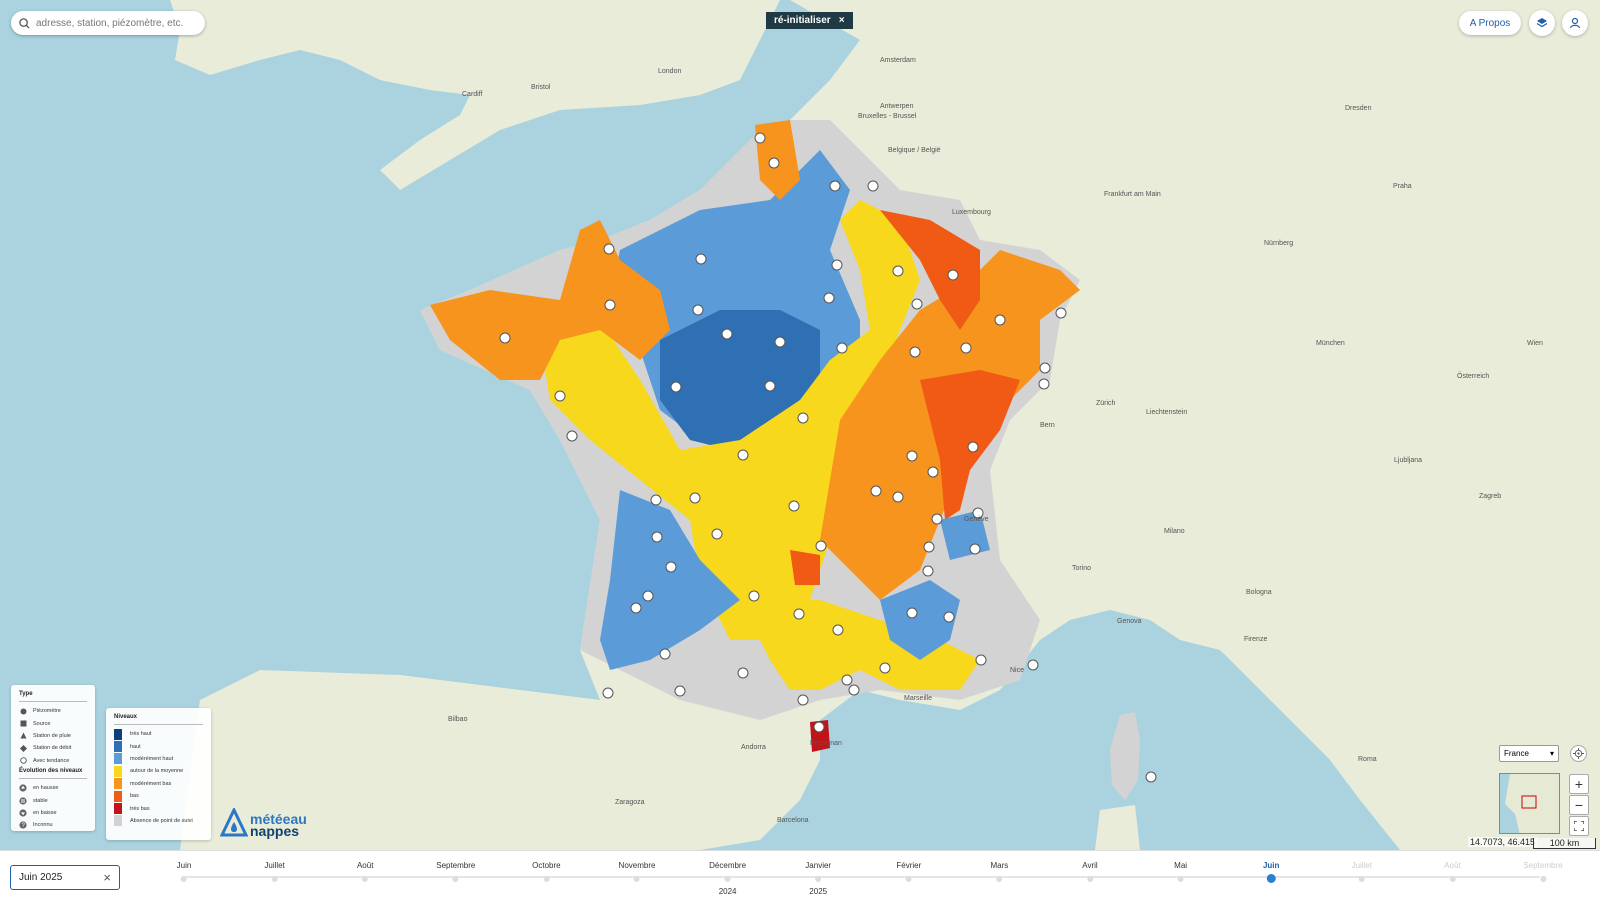 The width and height of the screenshot is (1600, 901). Describe the element at coordinates (1081, 568) in the screenshot. I see `map-label-torino: Torino` at that location.